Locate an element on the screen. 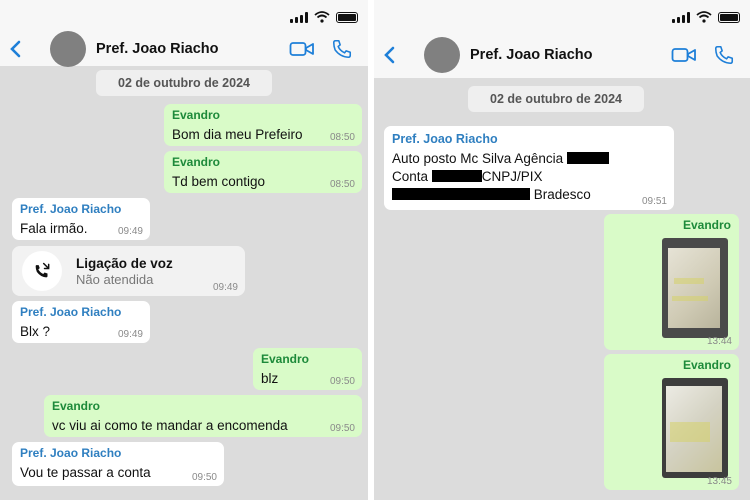  media-message-bubble: Evandro 13:45 is located at coordinates (671, 422).